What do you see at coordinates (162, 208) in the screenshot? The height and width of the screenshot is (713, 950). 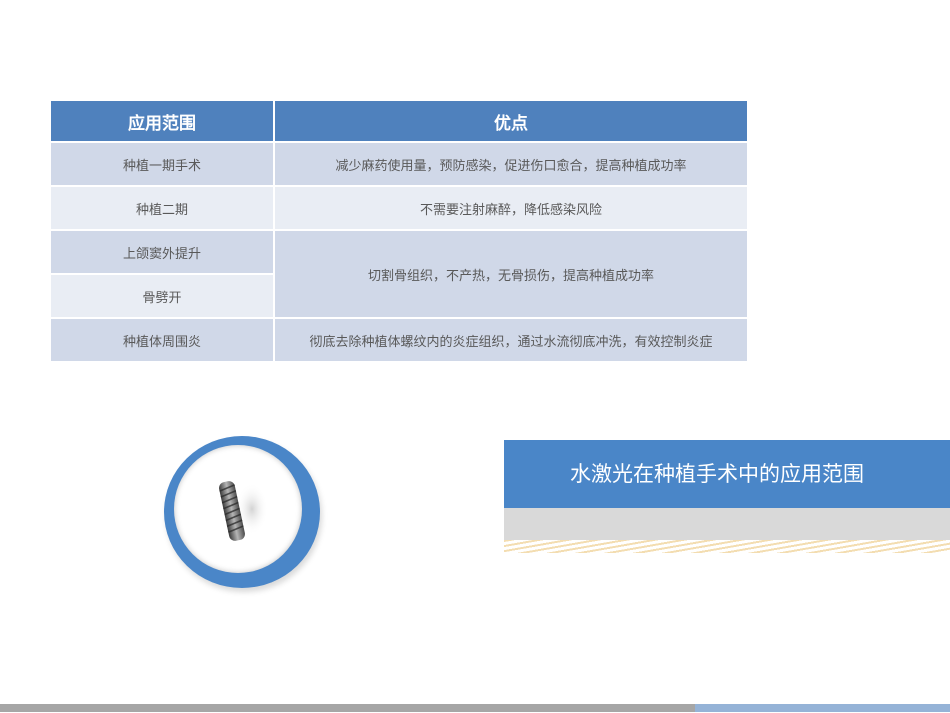 I see `scope-cell: 种植二期` at bounding box center [162, 208].